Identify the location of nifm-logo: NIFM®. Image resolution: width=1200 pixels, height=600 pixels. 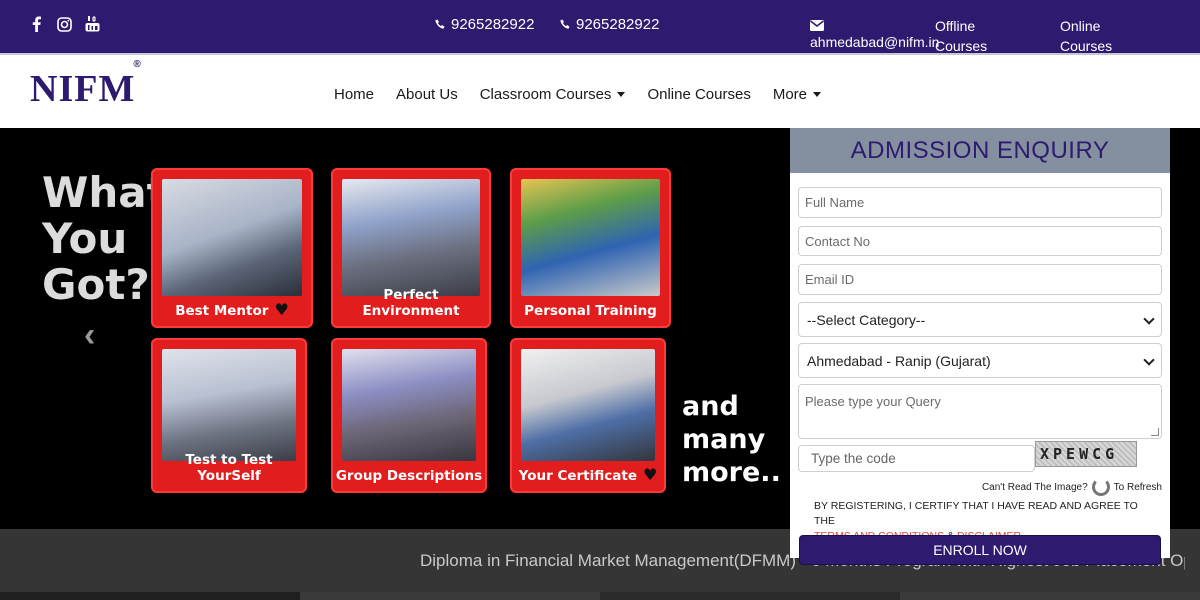
(87, 85).